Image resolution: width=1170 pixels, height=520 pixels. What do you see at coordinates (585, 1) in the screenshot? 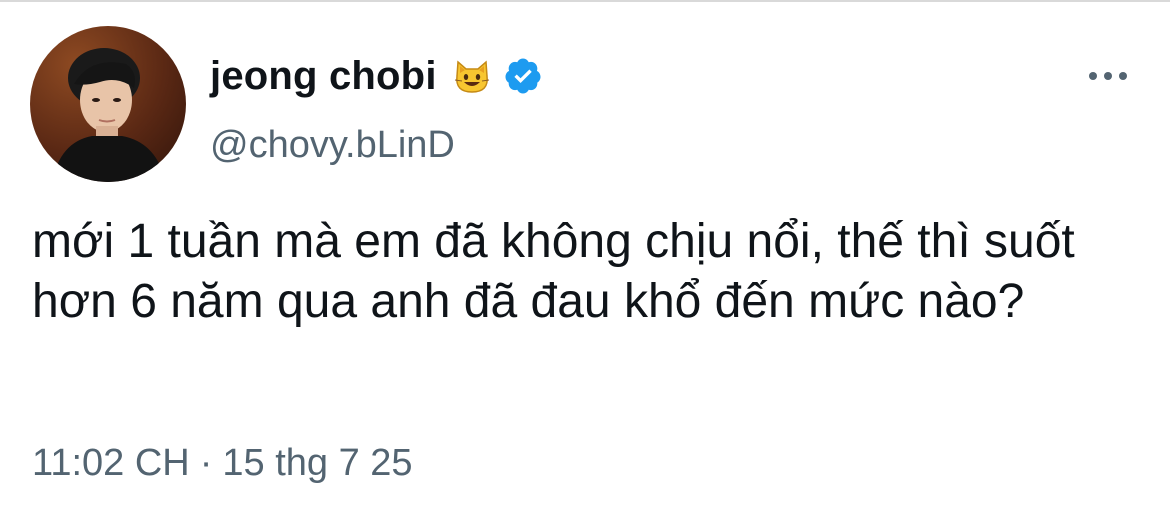
I see `divider` at bounding box center [585, 1].